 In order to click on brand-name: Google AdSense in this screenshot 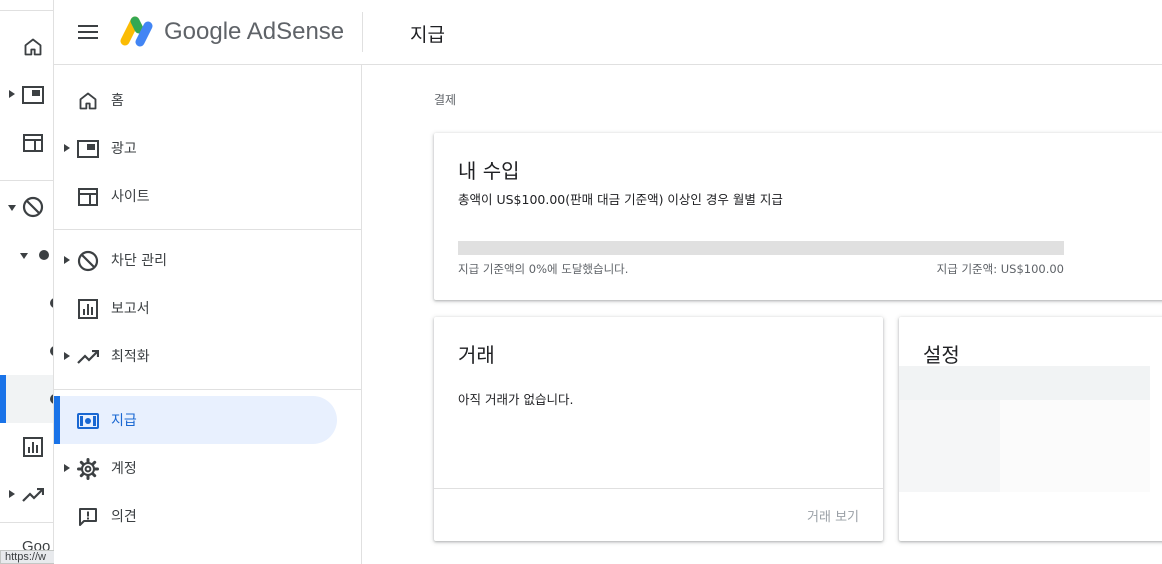, I will do `click(254, 32)`.